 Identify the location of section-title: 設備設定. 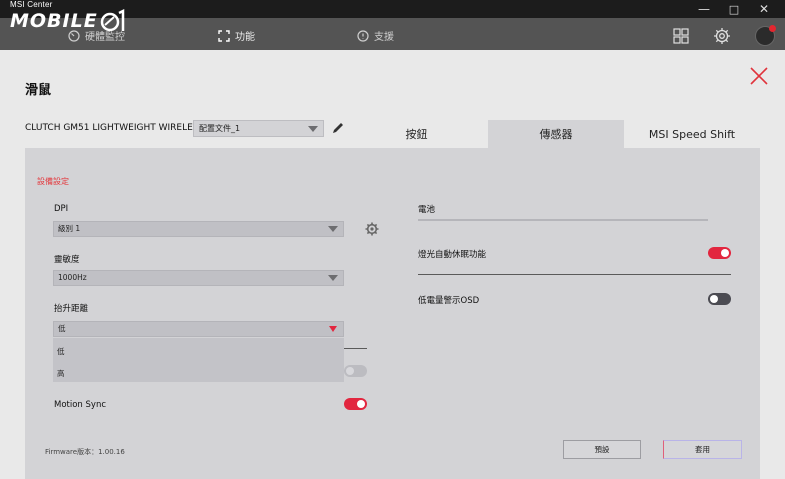
(53, 181).